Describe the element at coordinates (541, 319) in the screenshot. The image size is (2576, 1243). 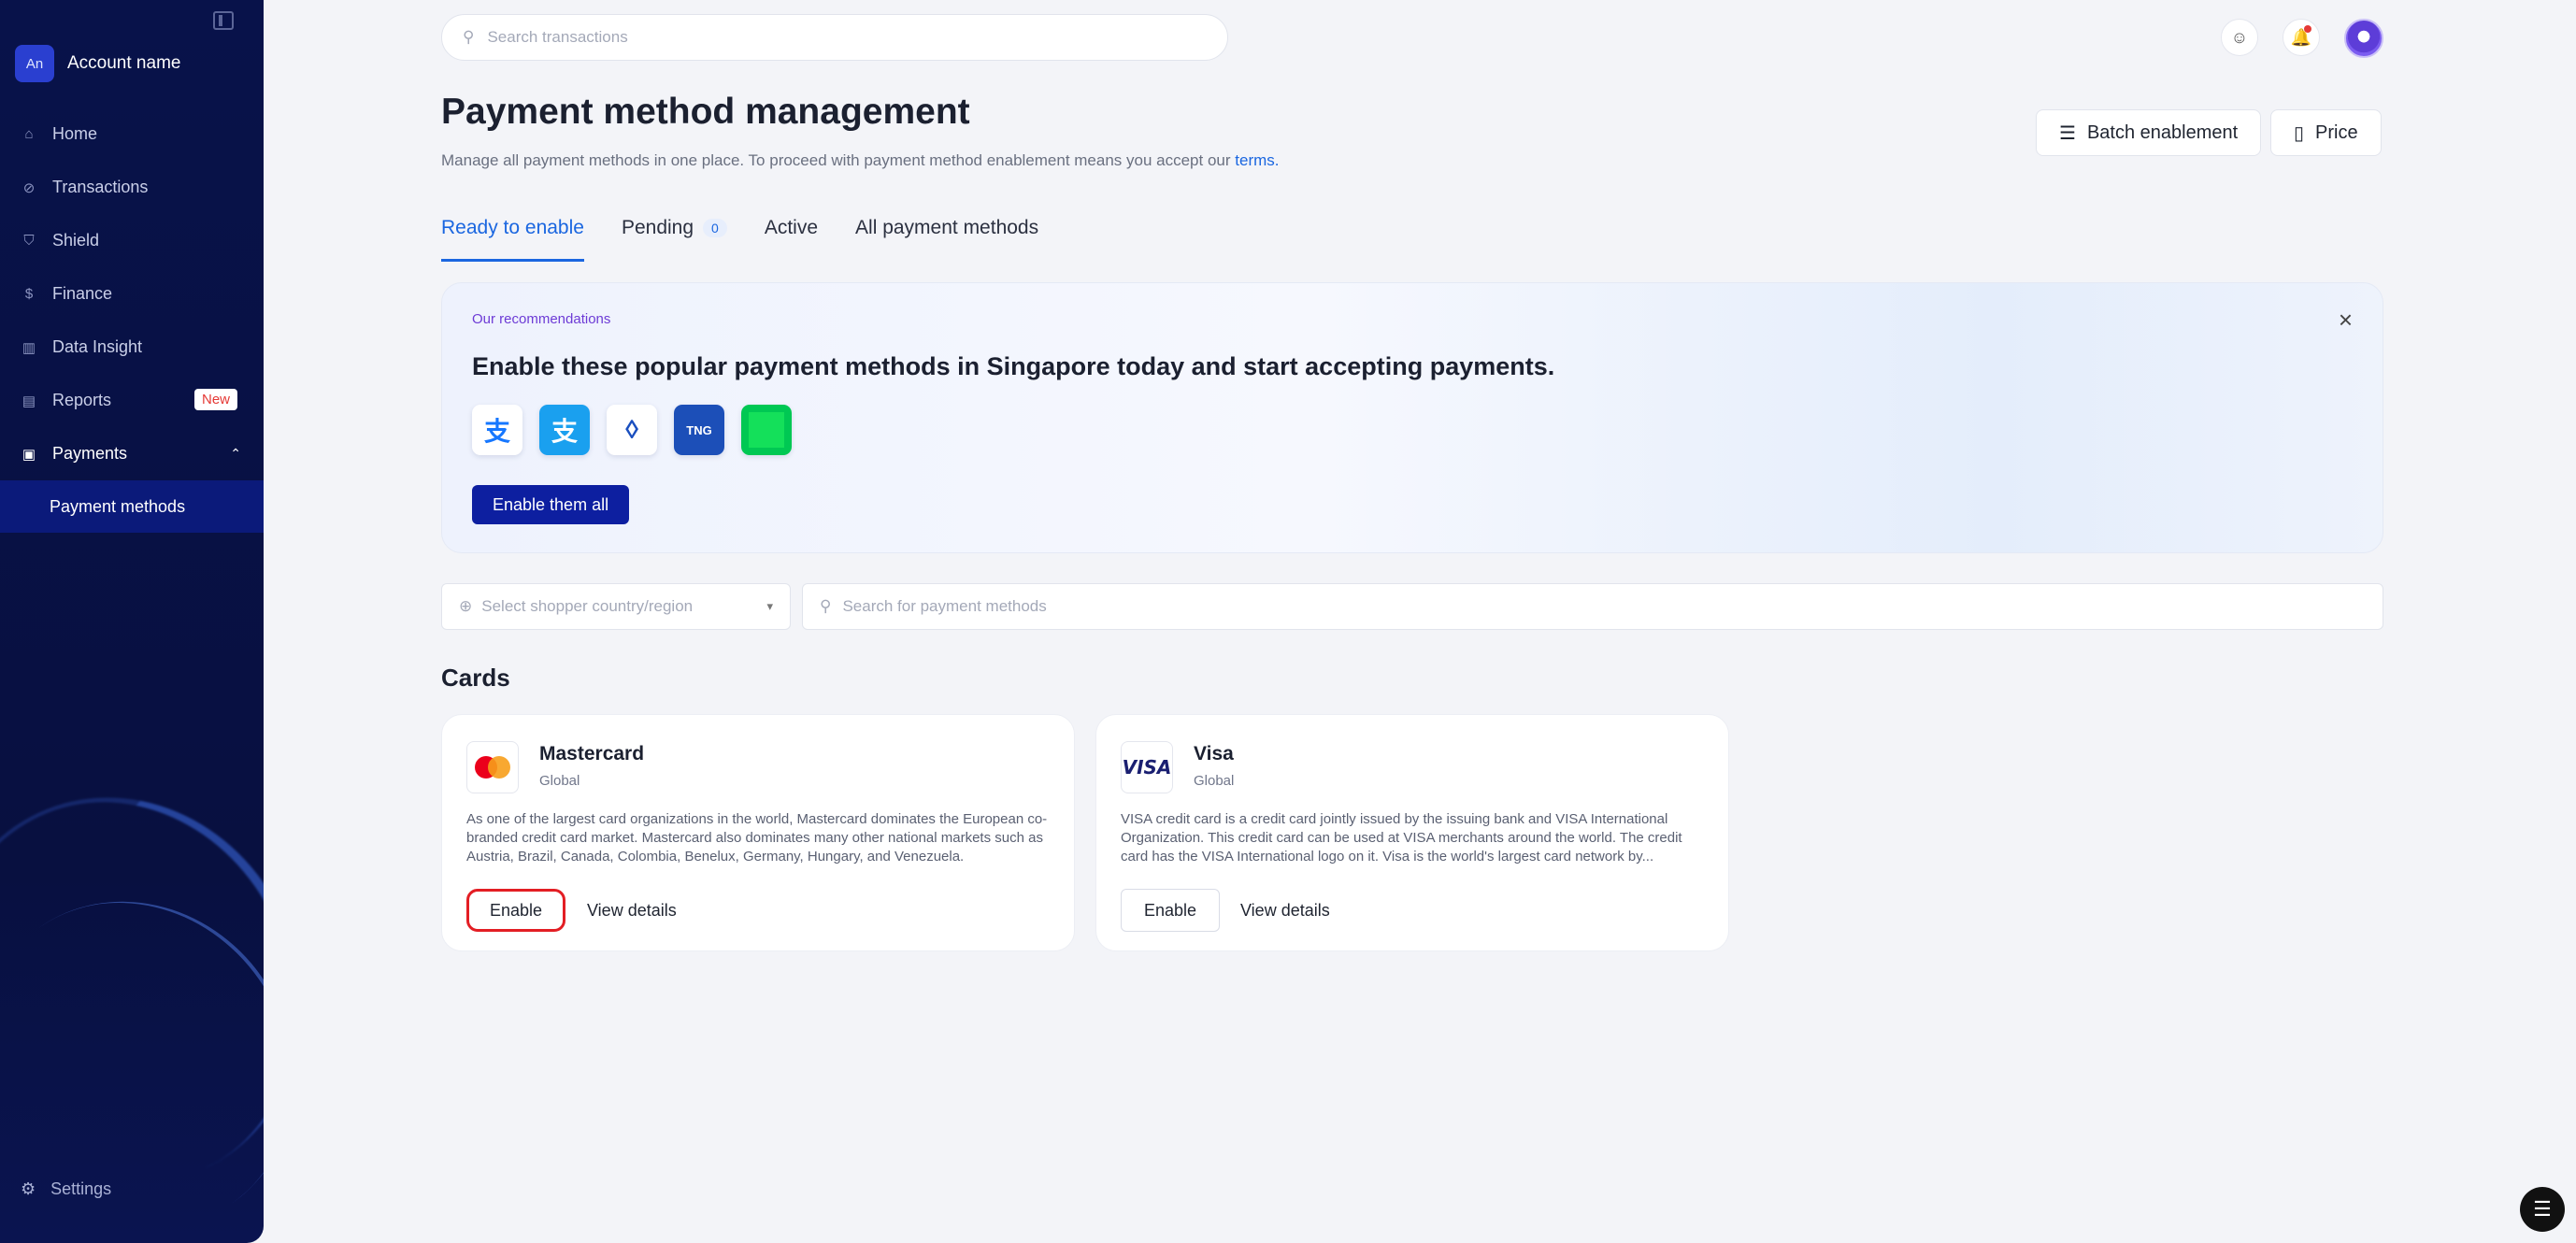
I see `banner-kicker: Our recommendations` at that location.